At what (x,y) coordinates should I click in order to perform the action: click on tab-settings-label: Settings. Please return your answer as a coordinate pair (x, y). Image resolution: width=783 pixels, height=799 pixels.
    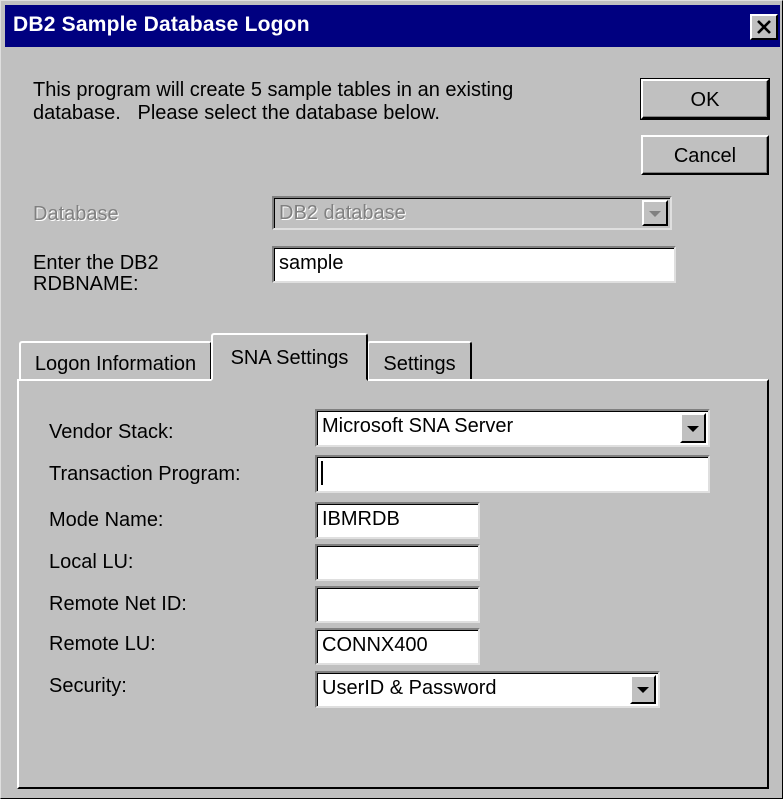
    Looking at the image, I should click on (419, 364).